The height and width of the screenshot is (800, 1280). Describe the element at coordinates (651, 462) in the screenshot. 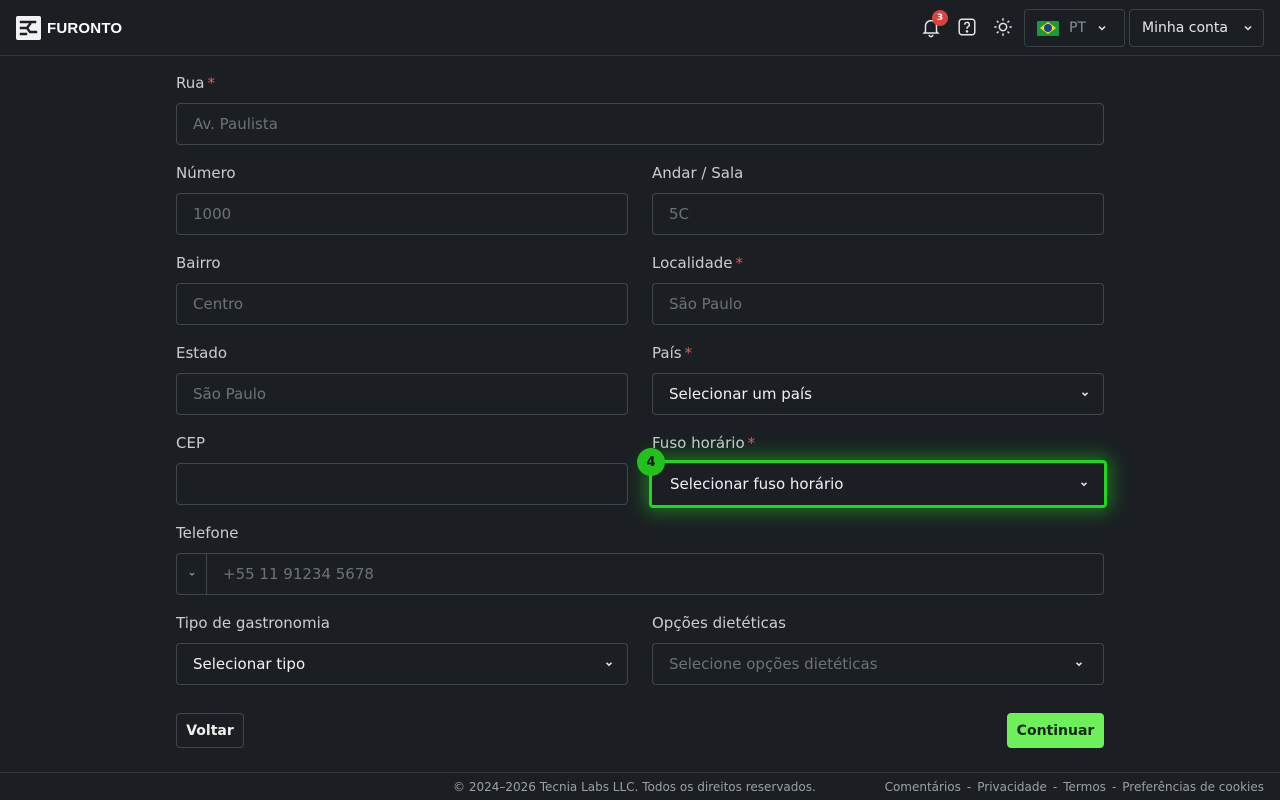

I see `step-marker-badge: 4` at that location.